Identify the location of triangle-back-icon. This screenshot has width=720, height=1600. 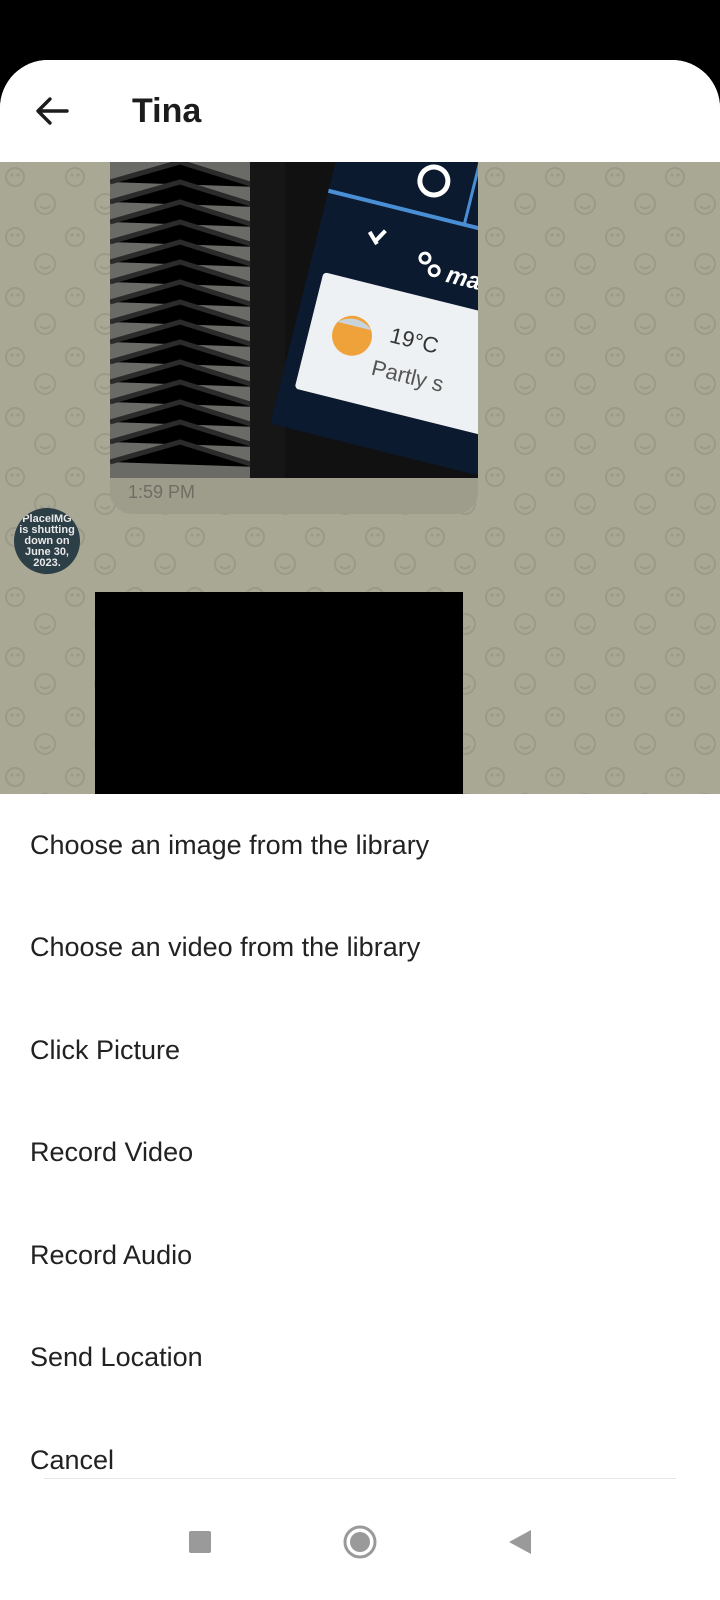
(520, 1542).